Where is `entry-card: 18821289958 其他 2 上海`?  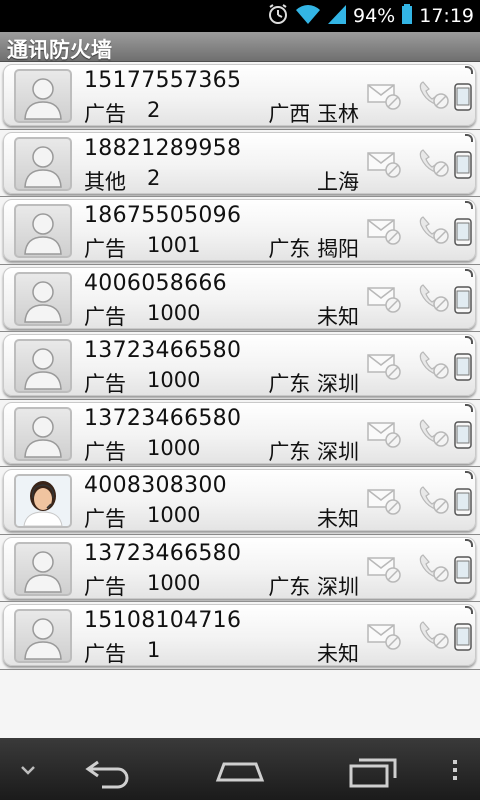
entry-card: 18821289958 其他 2 上海 is located at coordinates (239, 162).